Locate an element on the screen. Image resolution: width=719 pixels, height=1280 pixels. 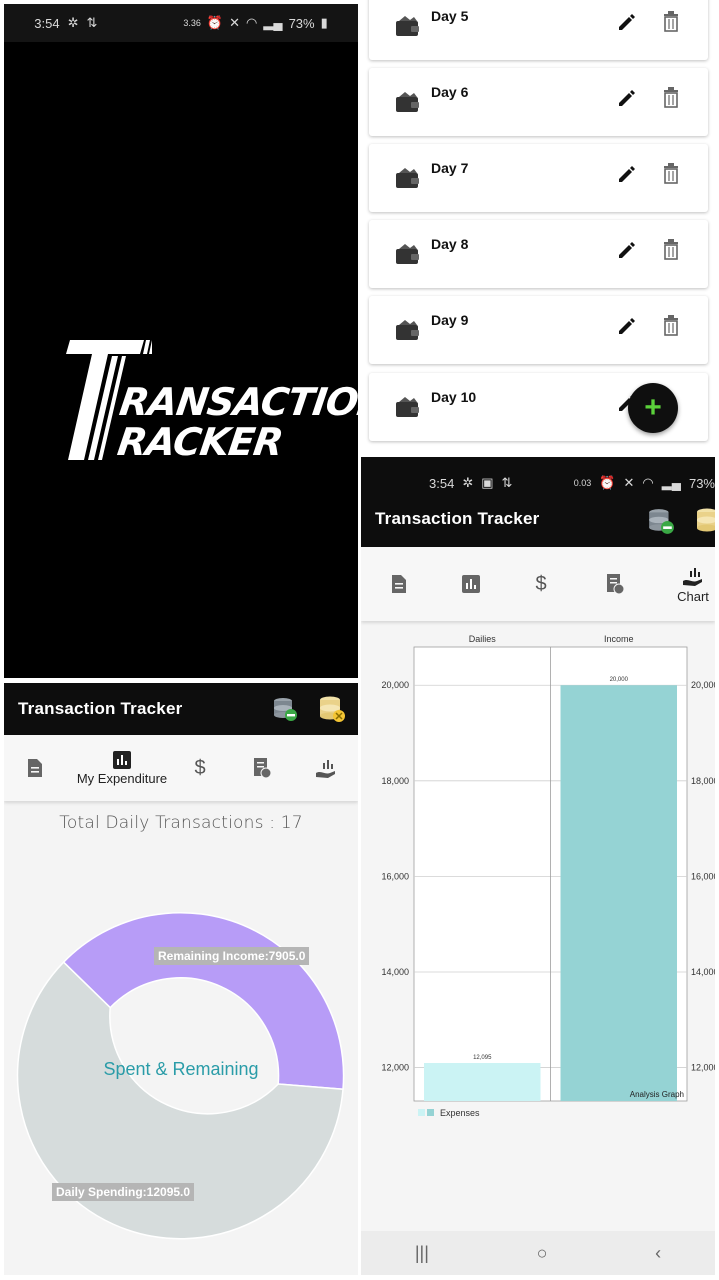
back-button: ‹ is located at coordinates (658, 1253).